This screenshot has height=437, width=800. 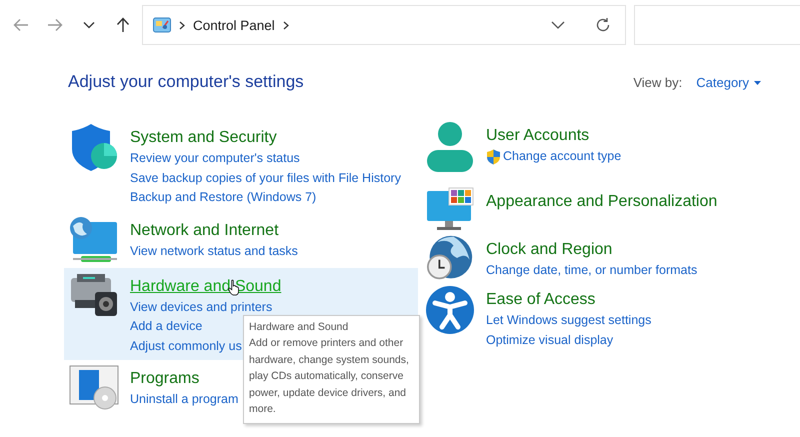 What do you see at coordinates (162, 25) in the screenshot?
I see `control-panel-icon` at bounding box center [162, 25].